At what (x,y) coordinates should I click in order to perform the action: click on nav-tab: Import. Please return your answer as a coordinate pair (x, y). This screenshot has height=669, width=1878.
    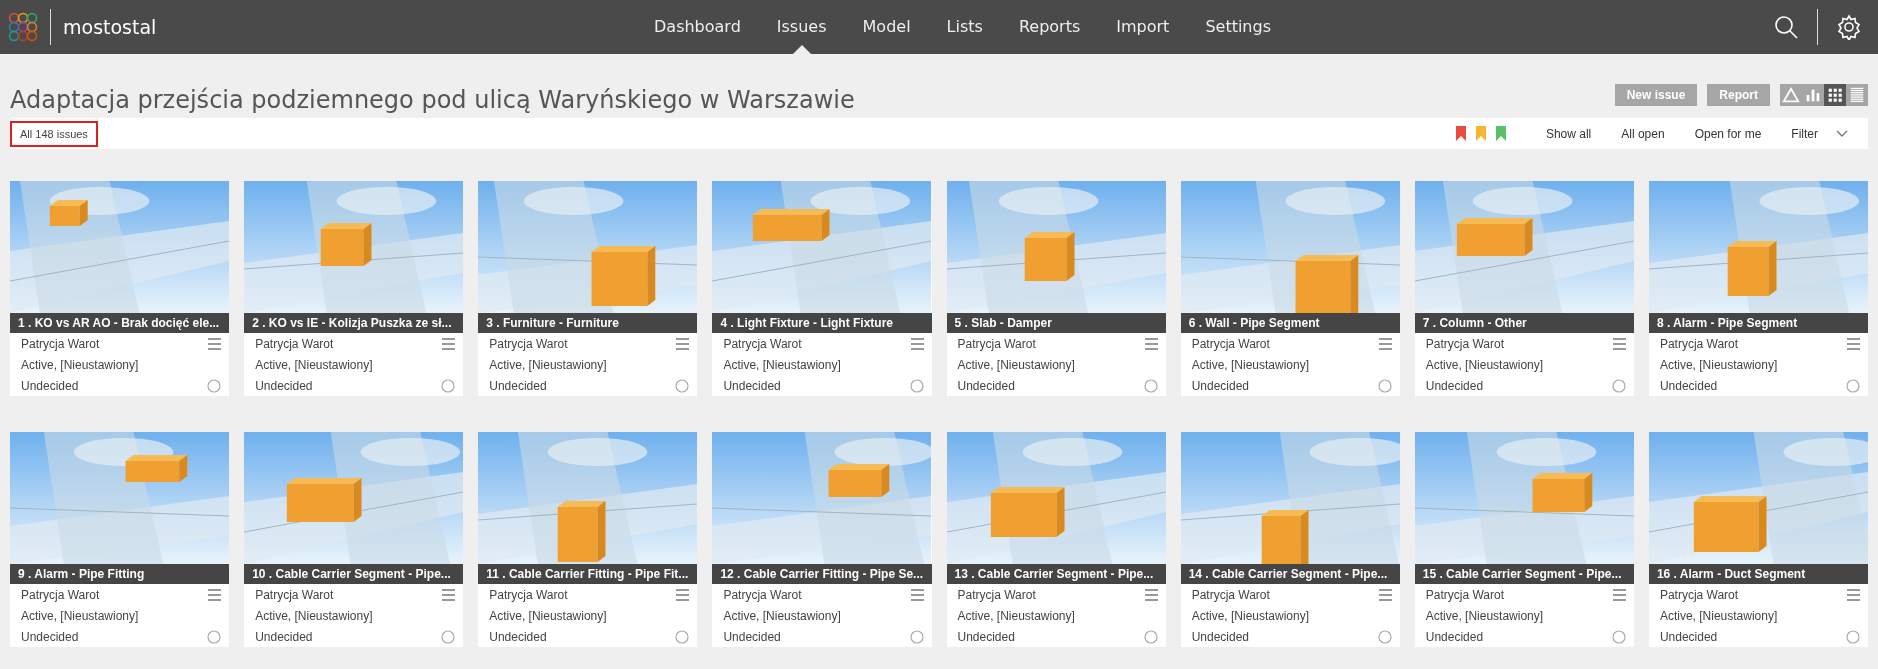
    Looking at the image, I should click on (1143, 27).